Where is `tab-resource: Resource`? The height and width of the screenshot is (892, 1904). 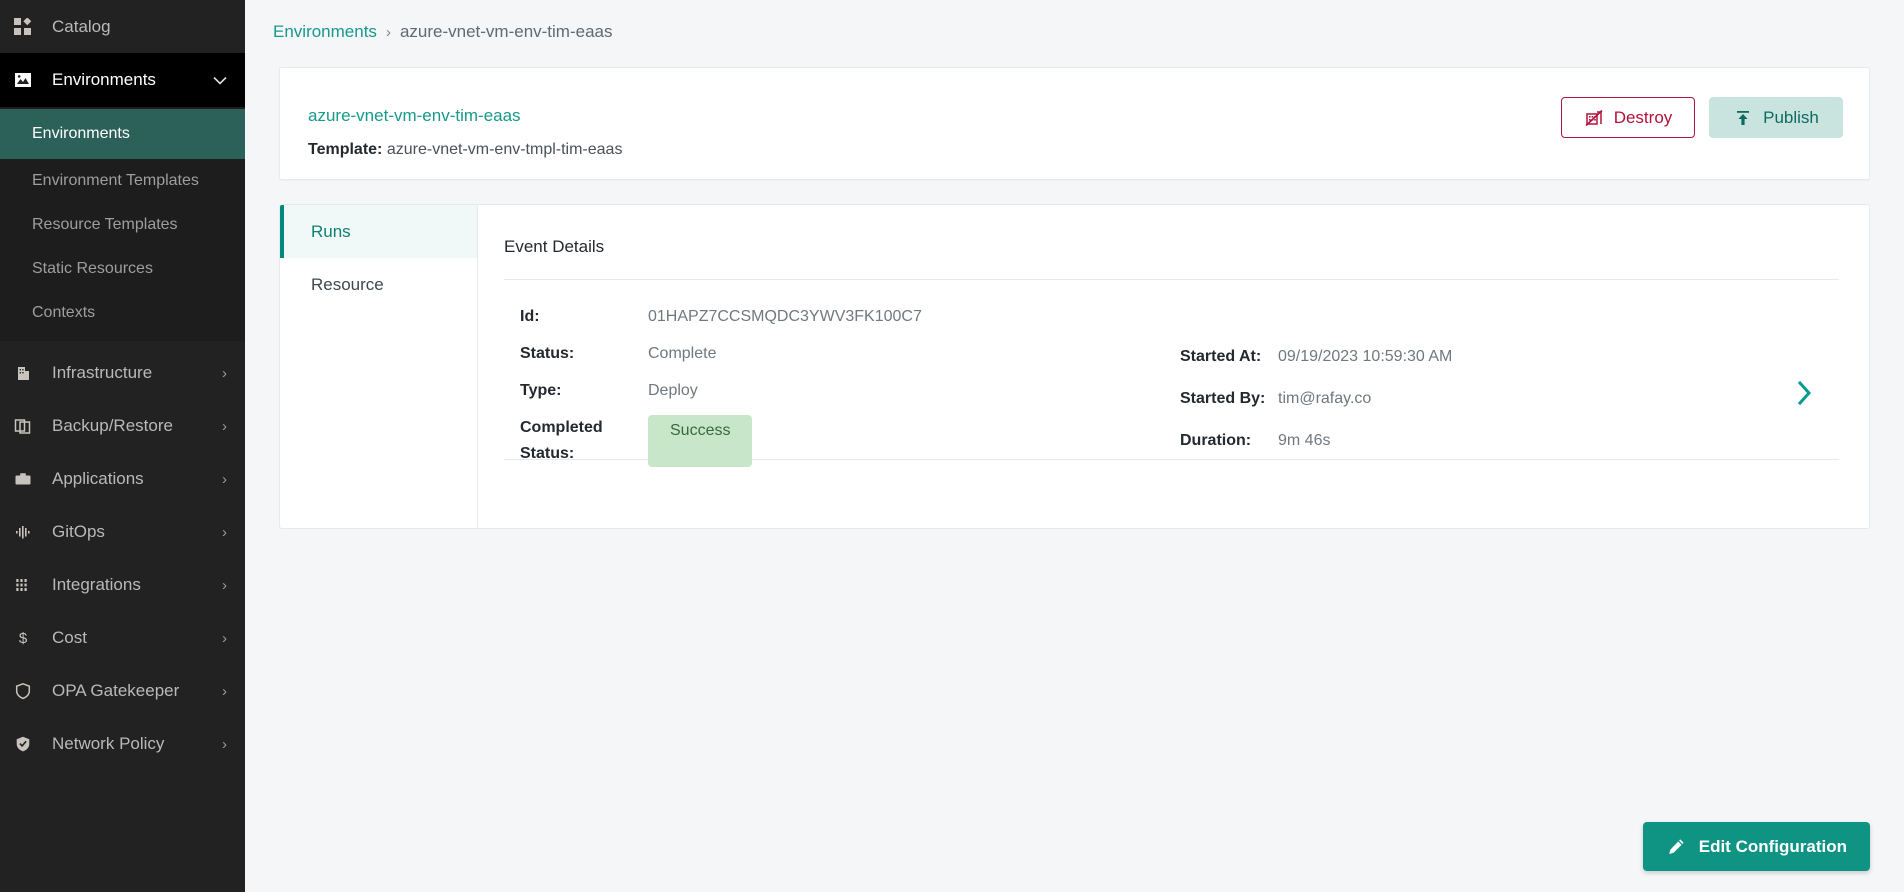 tab-resource: Resource is located at coordinates (378, 284).